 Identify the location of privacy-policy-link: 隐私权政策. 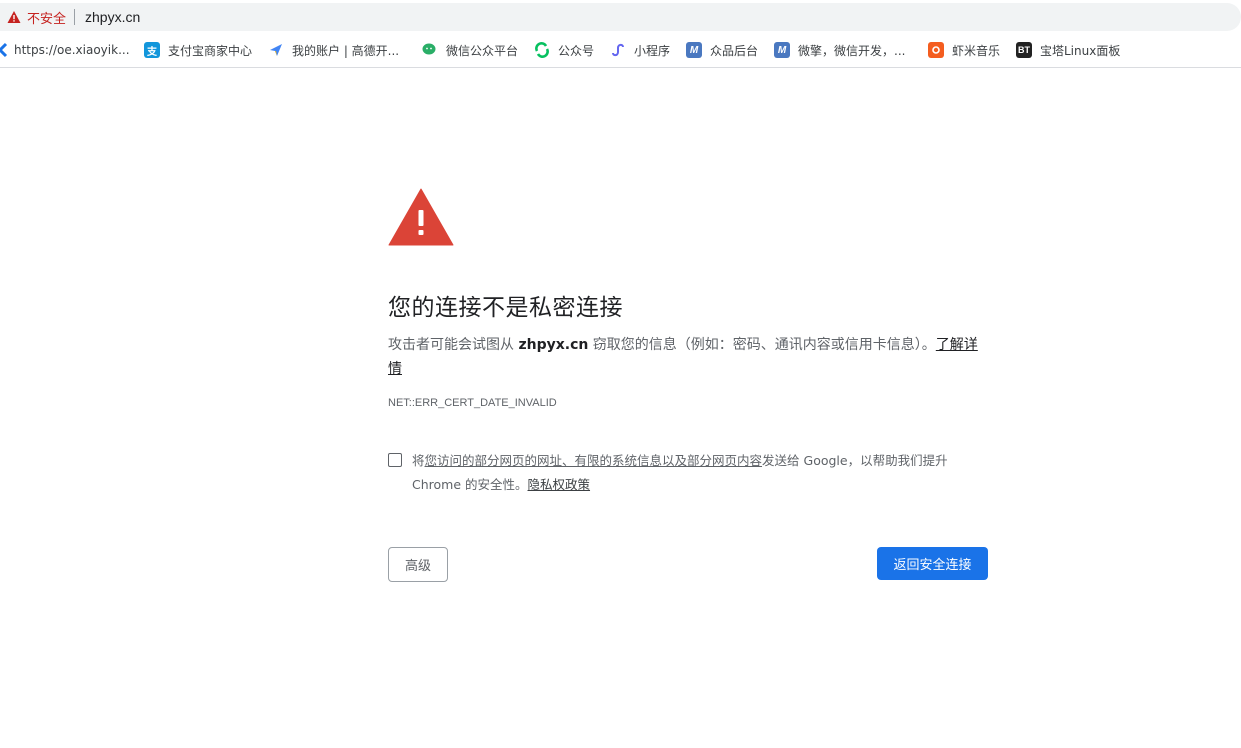
(559, 484).